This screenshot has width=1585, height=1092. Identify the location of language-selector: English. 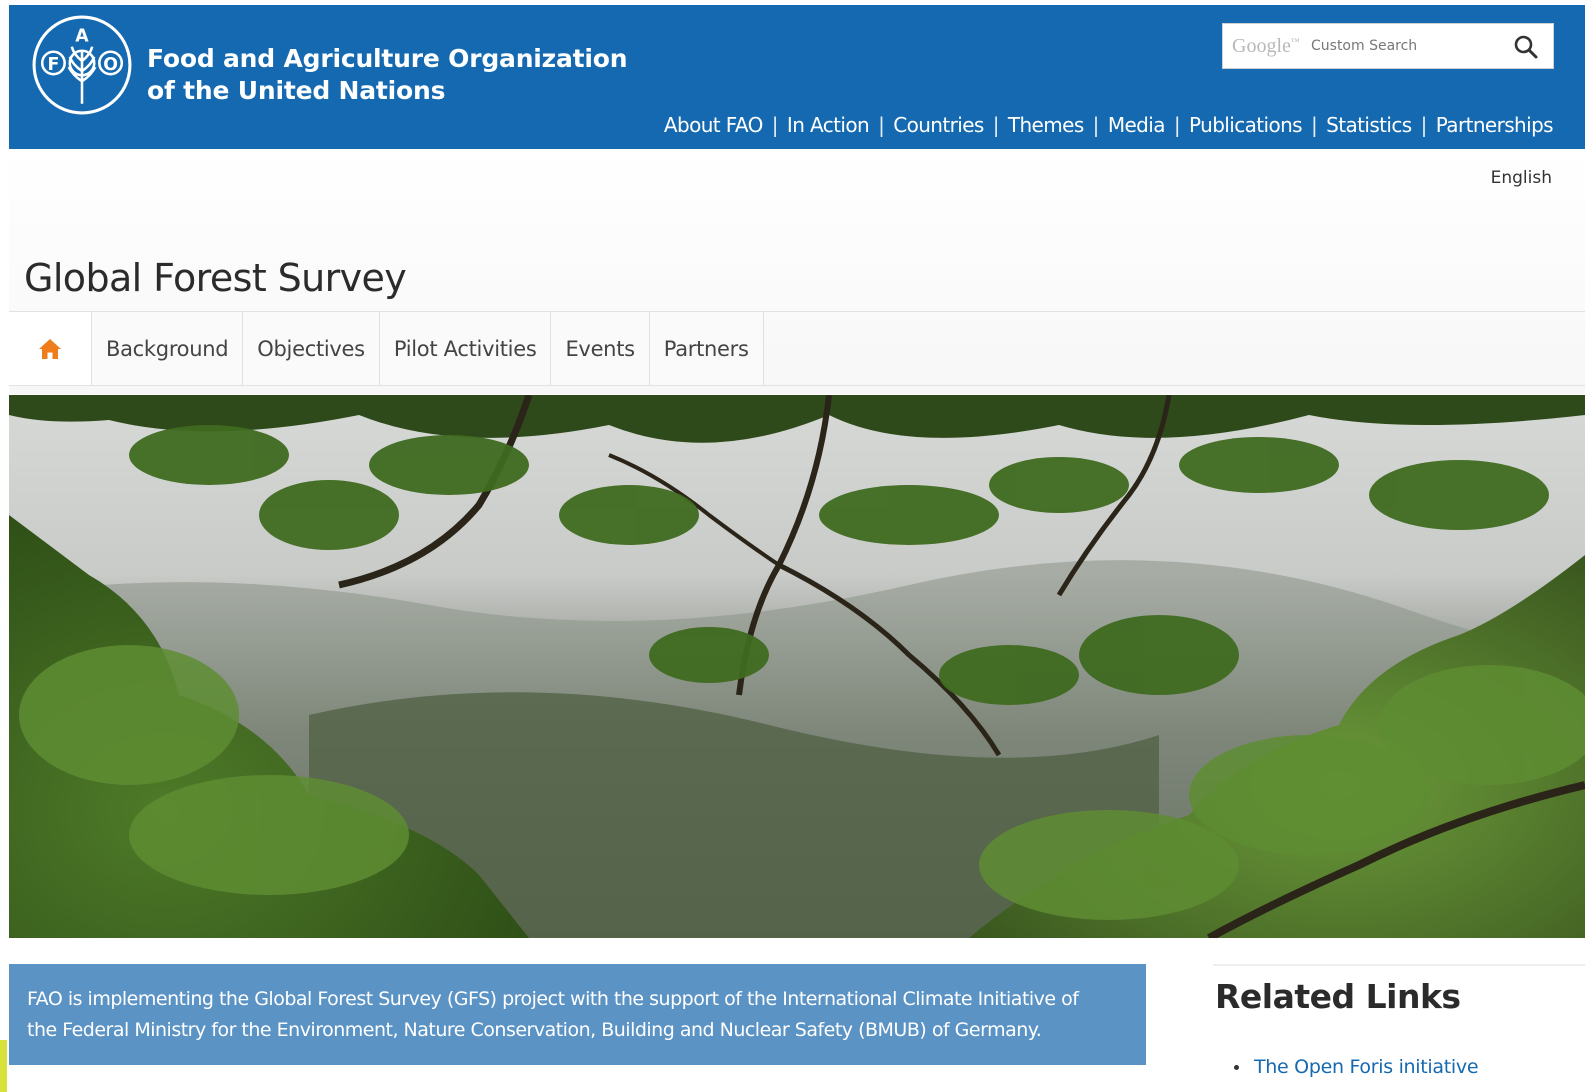
(1521, 178).